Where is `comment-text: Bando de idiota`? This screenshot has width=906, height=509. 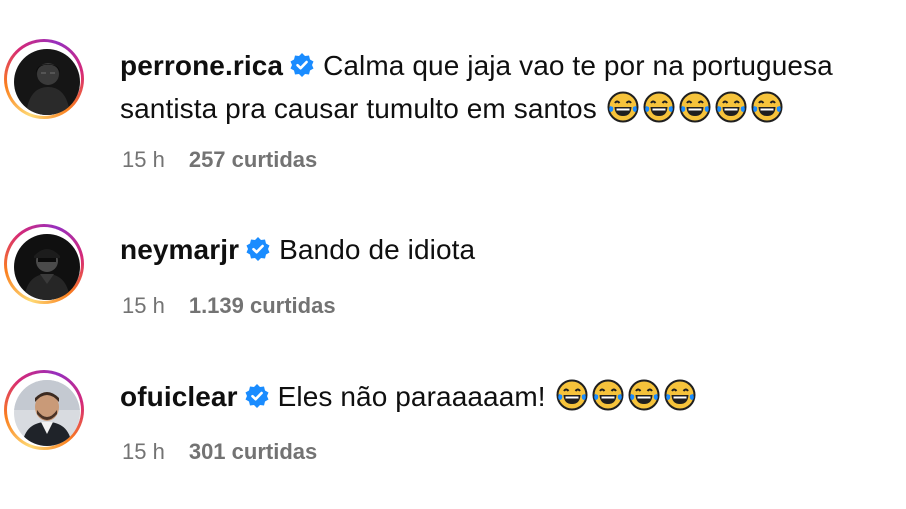 comment-text: Bando de idiota is located at coordinates (377, 249).